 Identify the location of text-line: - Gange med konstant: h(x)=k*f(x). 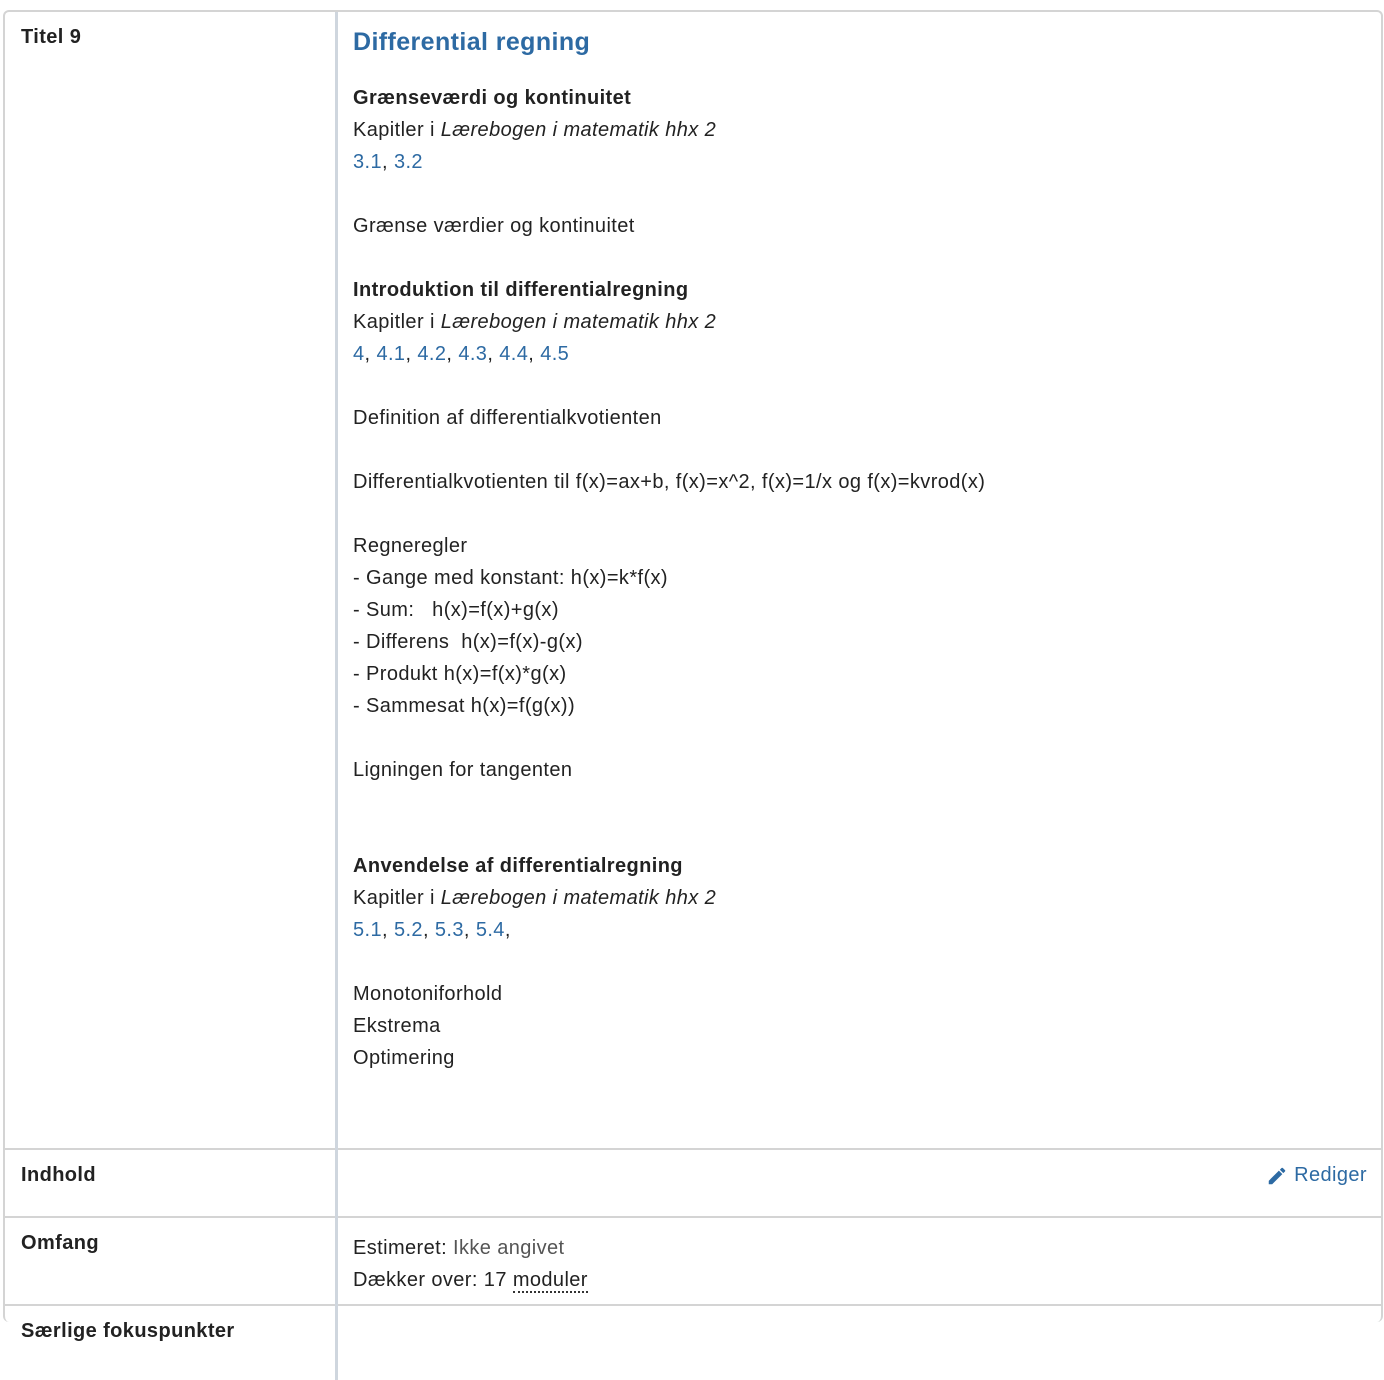
(510, 578).